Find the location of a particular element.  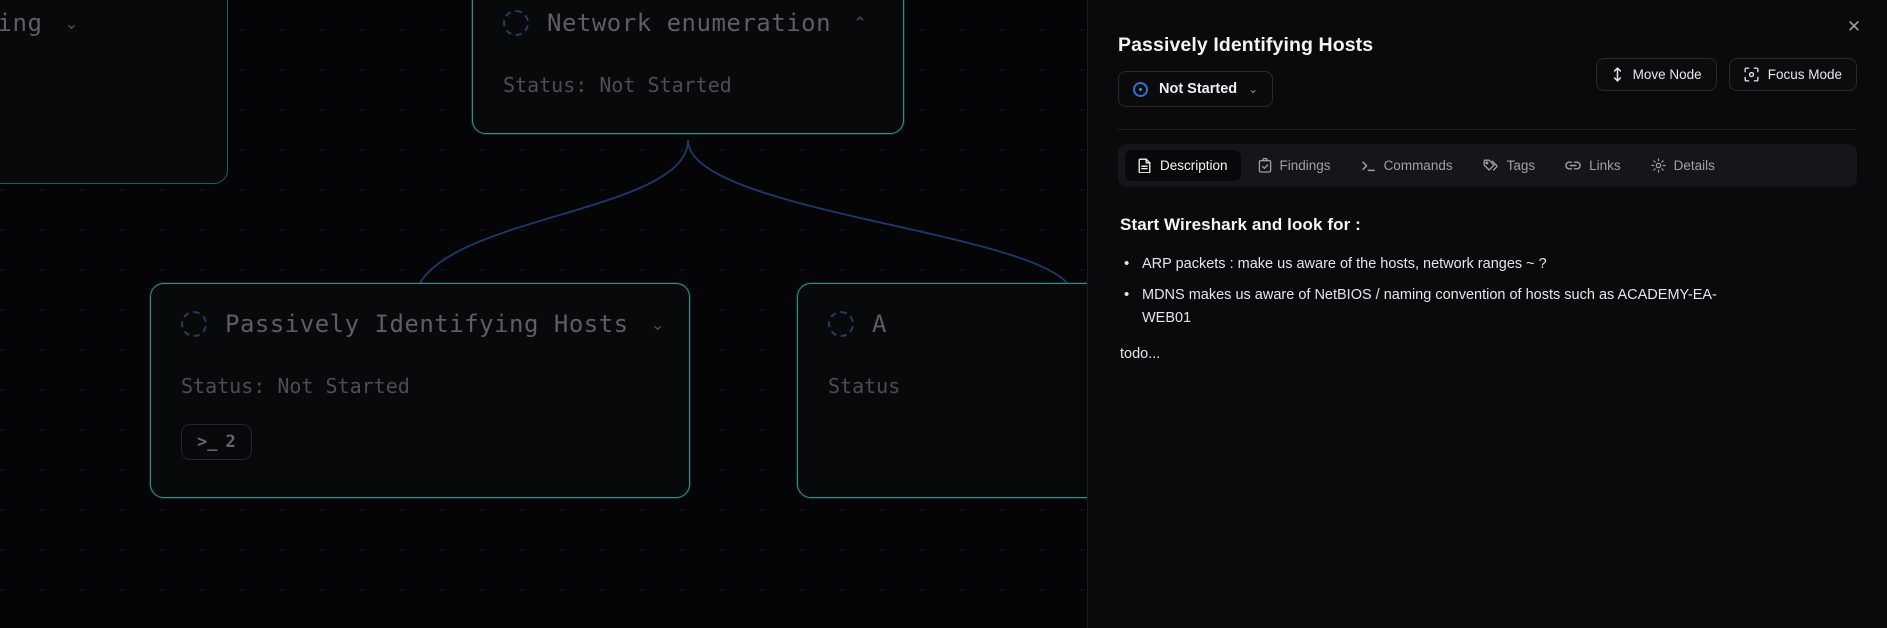

tab-label: Description is located at coordinates (1194, 165).